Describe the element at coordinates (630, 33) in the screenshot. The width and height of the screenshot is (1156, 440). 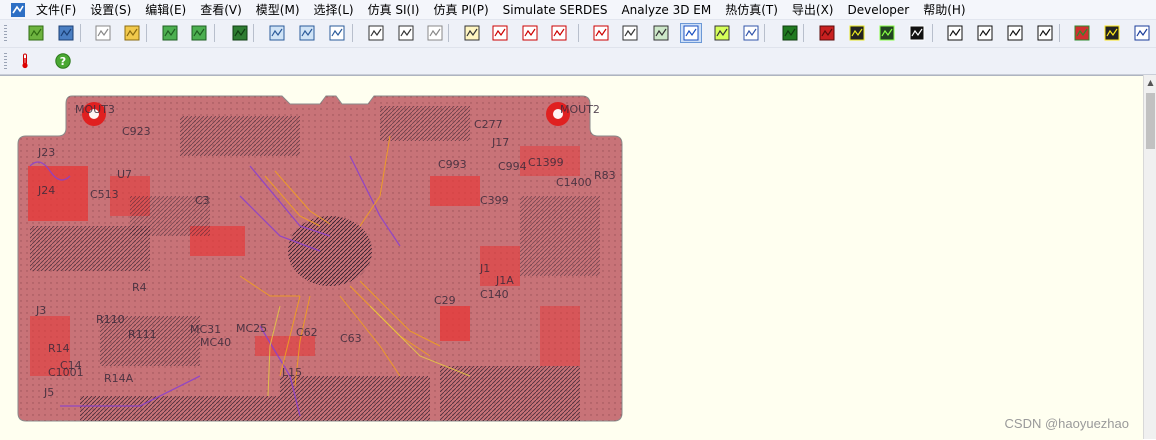
I see `ibis-model-button` at that location.